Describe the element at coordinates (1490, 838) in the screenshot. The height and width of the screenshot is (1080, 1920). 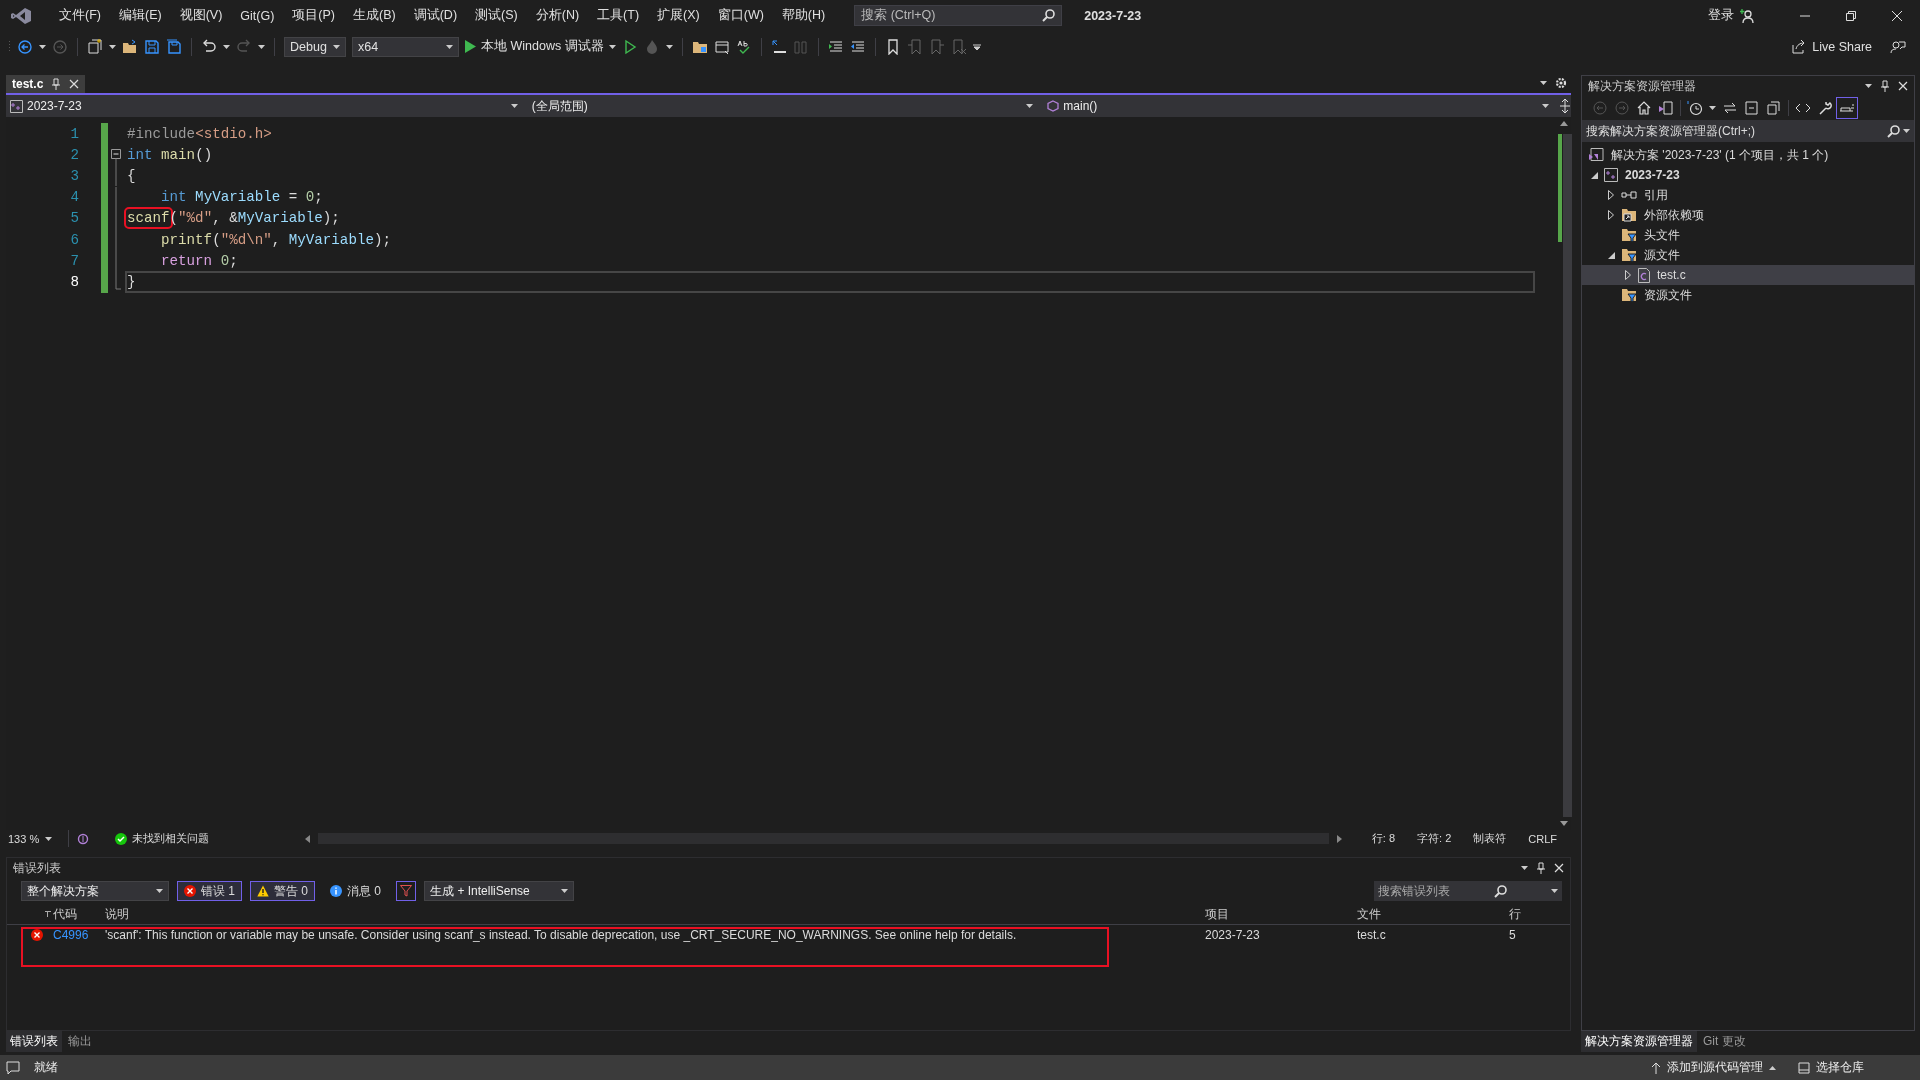
I see `indent-mode: 制表符` at that location.